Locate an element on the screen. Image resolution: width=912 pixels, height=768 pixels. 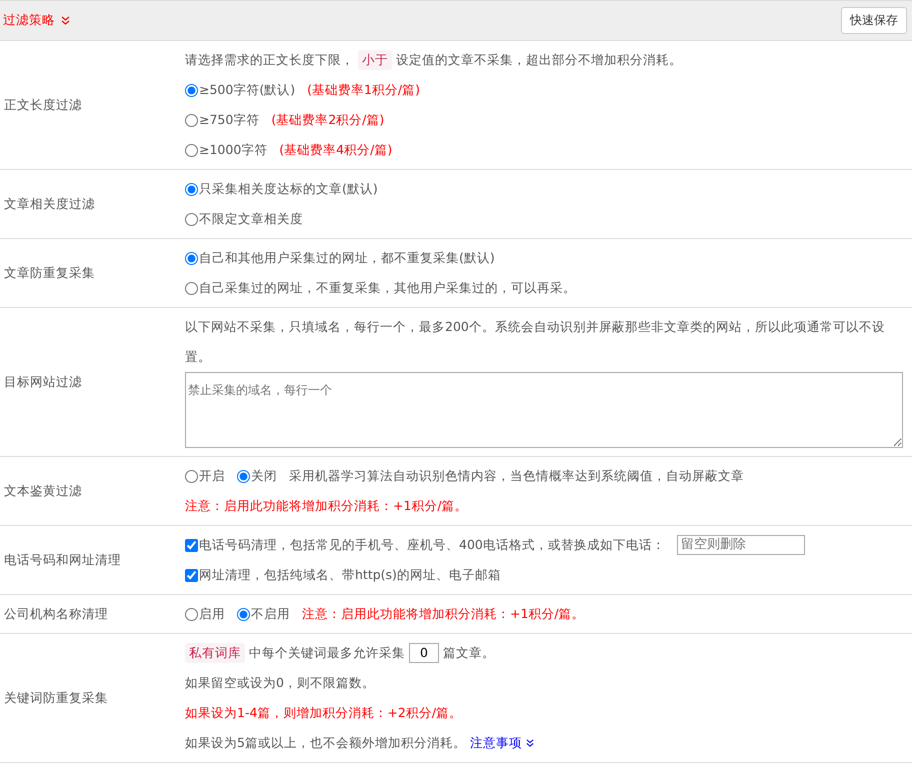
option-label: 不启用 is located at coordinates (270, 614).